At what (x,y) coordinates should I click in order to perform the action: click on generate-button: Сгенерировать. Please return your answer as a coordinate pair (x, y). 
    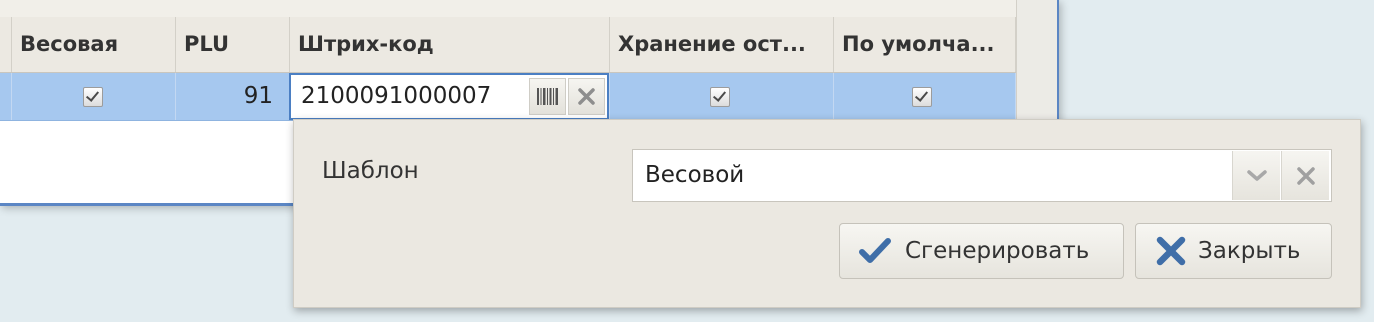
    Looking at the image, I should click on (981, 251).